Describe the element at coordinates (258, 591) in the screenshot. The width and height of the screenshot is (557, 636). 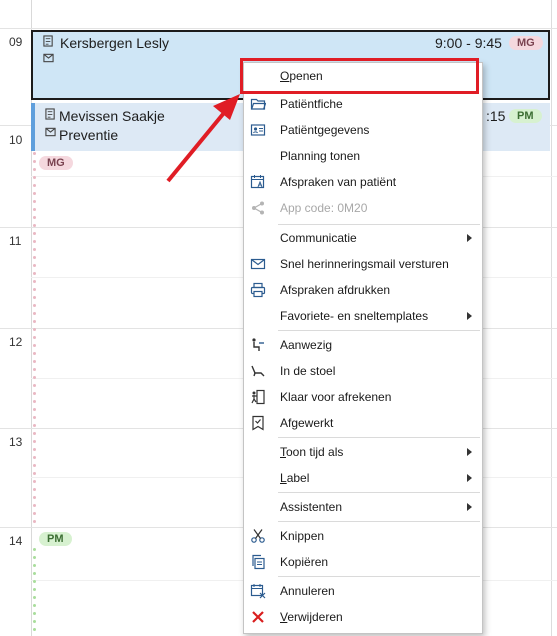
I see `calendar-cancel-icon` at that location.